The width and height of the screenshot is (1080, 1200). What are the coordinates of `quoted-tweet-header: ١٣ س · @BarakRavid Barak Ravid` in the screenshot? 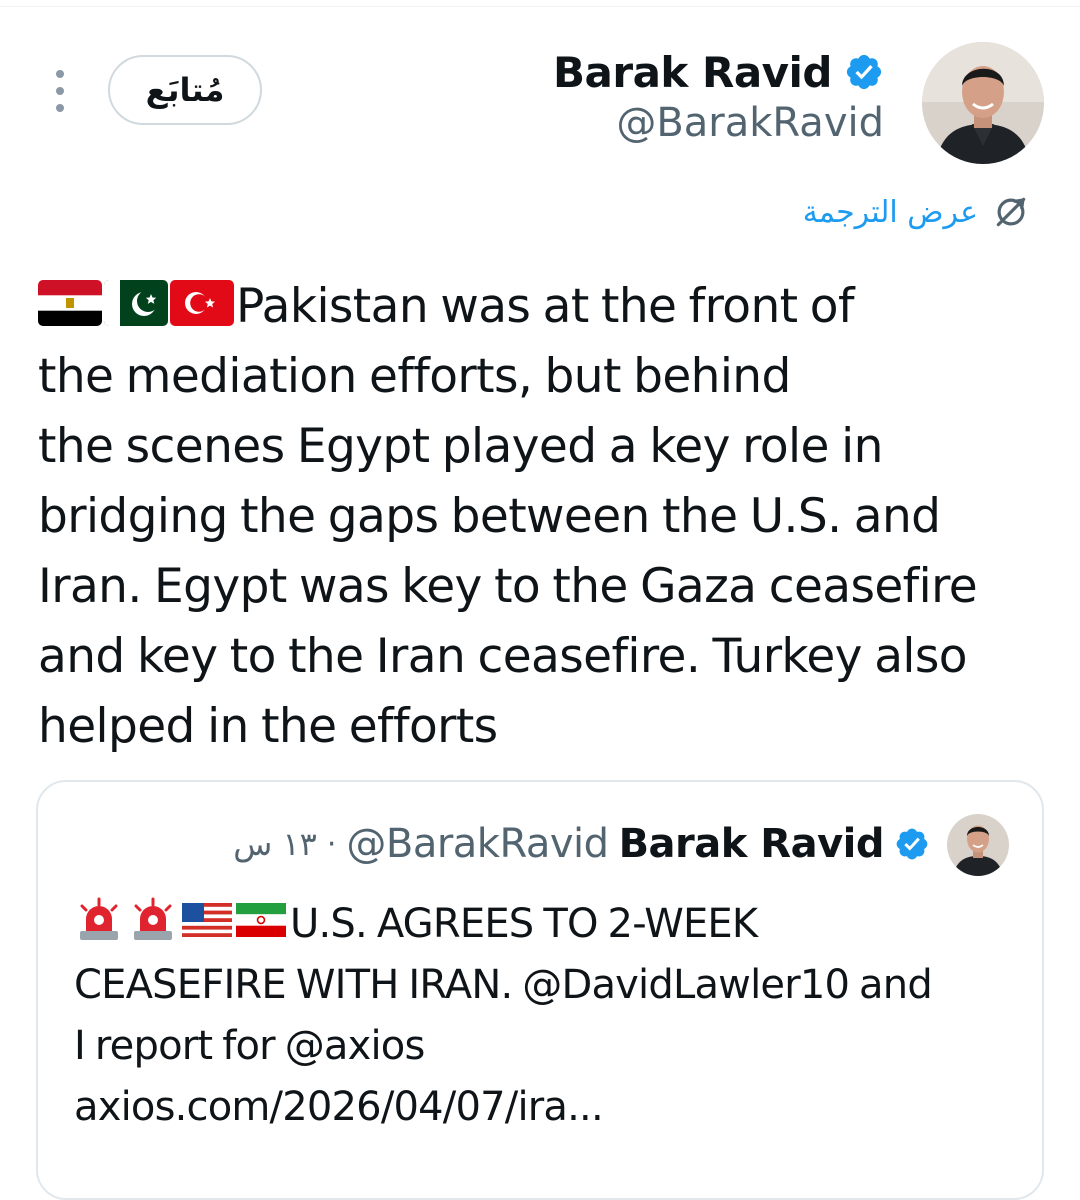 It's located at (581, 844).